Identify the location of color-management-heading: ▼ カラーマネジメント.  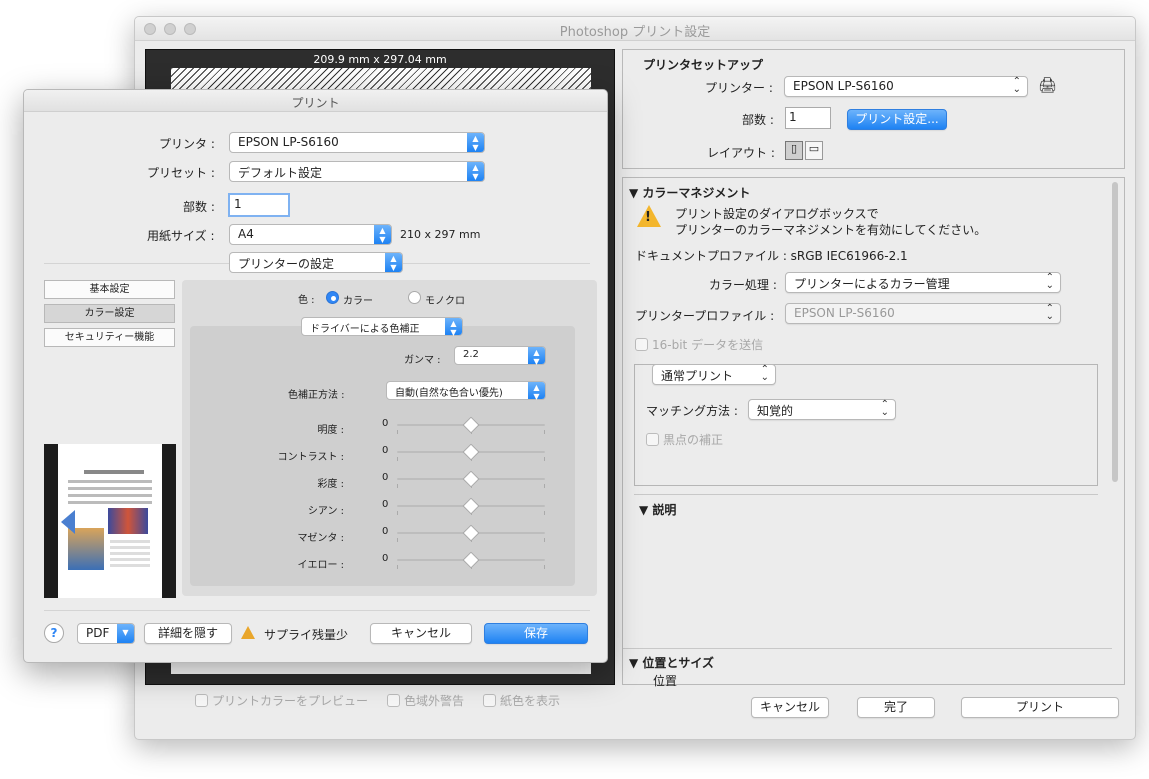
(689, 192).